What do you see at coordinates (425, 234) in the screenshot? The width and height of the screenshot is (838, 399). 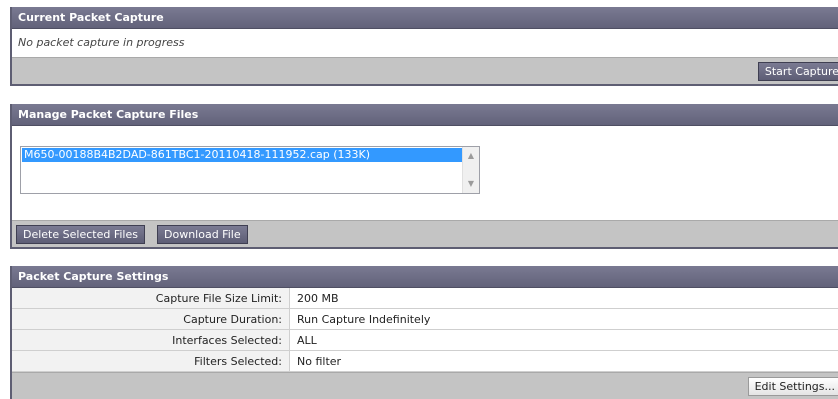 I see `manage-files-footer: Delete Selected Files Download File` at bounding box center [425, 234].